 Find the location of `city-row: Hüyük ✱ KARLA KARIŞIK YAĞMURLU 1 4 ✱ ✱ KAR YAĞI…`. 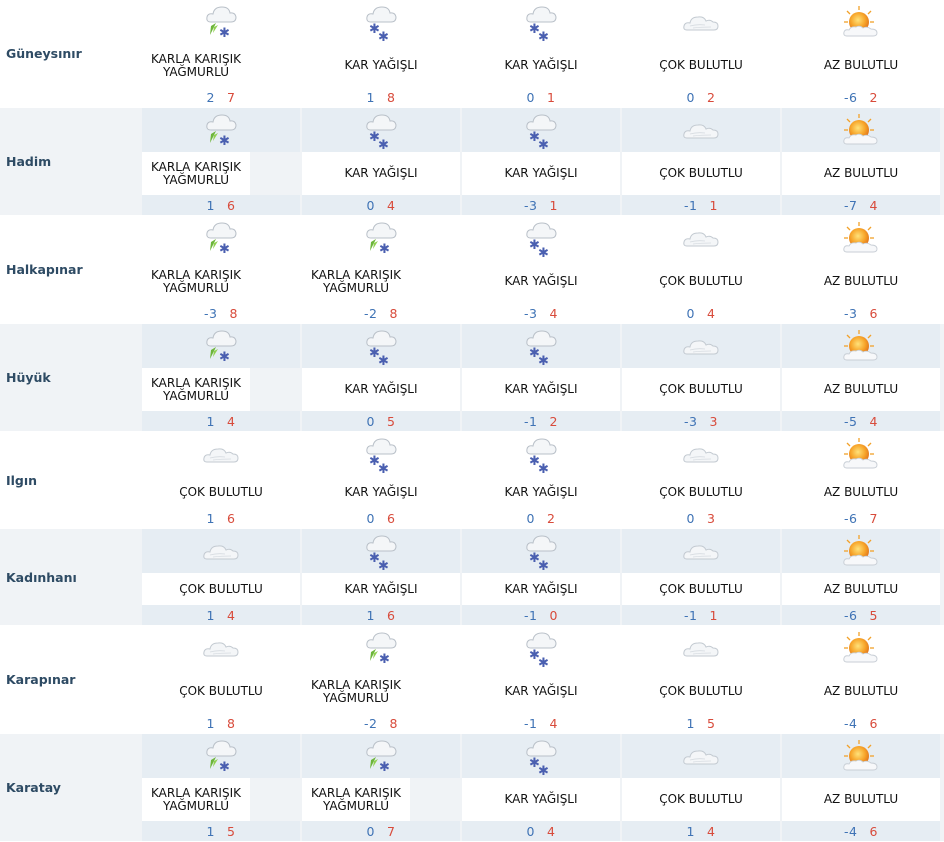

city-row: Hüyük ✱ KARLA KARIŞIK YAĞMURLU 1 4 ✱ ✱ KAR YAĞI… is located at coordinates (472, 378).